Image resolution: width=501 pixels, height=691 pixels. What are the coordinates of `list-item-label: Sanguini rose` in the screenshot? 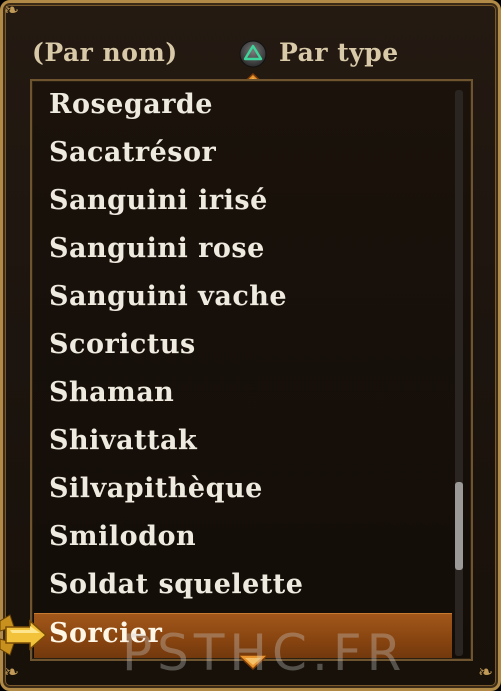 It's located at (157, 248).